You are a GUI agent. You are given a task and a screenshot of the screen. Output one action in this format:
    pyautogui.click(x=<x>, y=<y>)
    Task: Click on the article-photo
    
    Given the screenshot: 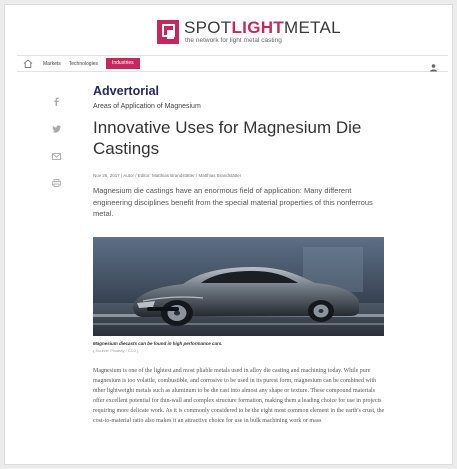 What is the action you would take?
    pyautogui.click(x=238, y=286)
    